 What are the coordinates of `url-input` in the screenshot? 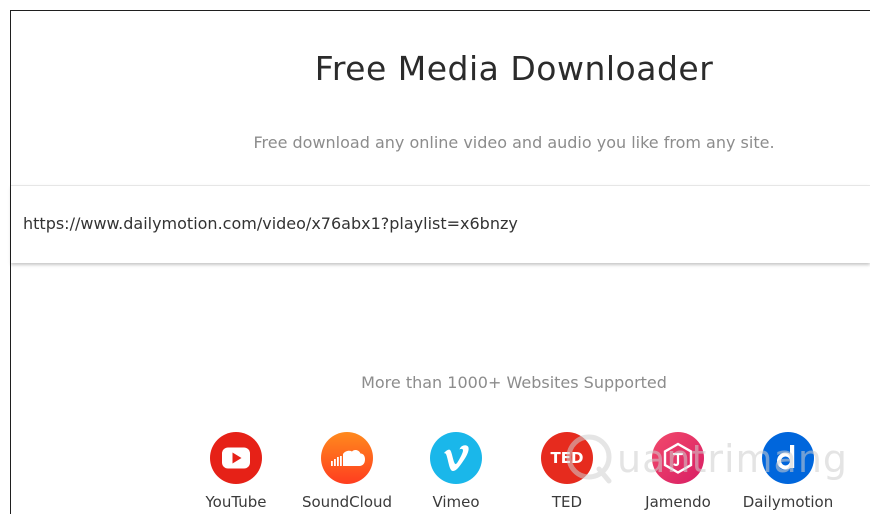 It's located at (433, 223).